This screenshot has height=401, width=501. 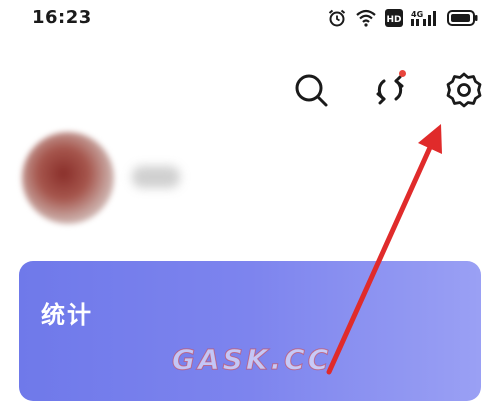 I want to click on network-label: 4G, so click(x=417, y=14).